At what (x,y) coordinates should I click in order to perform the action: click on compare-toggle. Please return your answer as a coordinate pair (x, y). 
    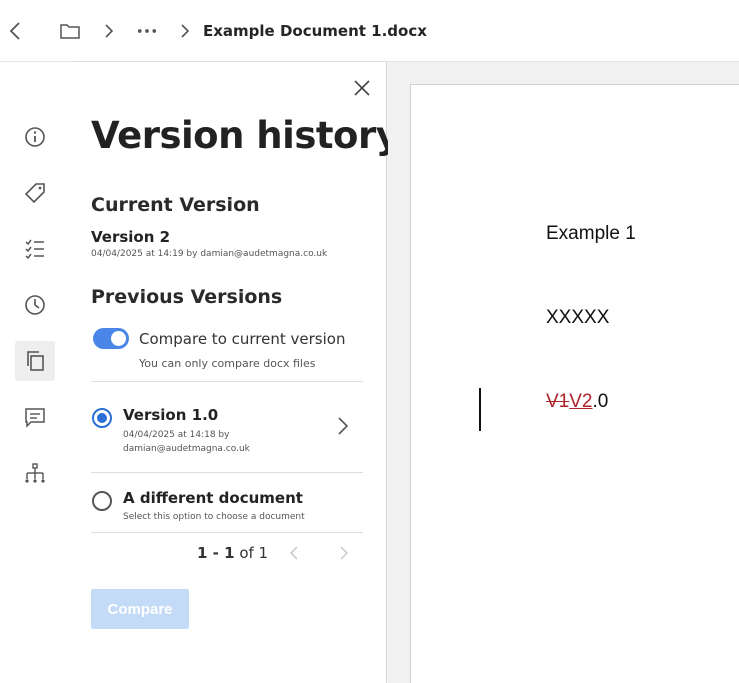
    Looking at the image, I should click on (111, 338).